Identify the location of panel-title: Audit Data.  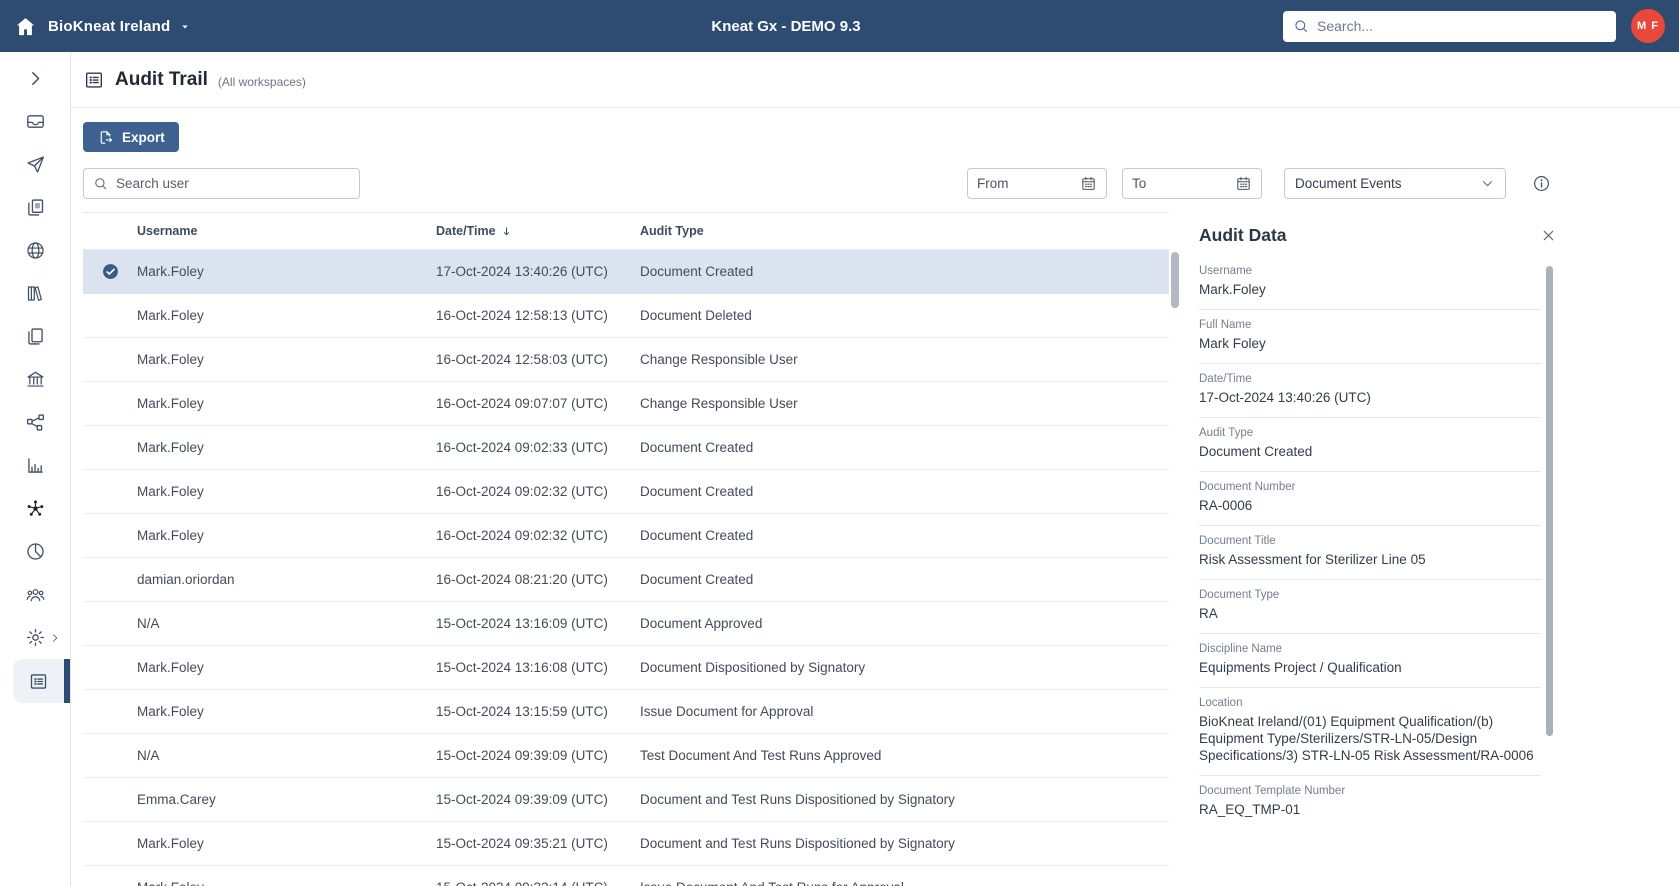
(1243, 235).